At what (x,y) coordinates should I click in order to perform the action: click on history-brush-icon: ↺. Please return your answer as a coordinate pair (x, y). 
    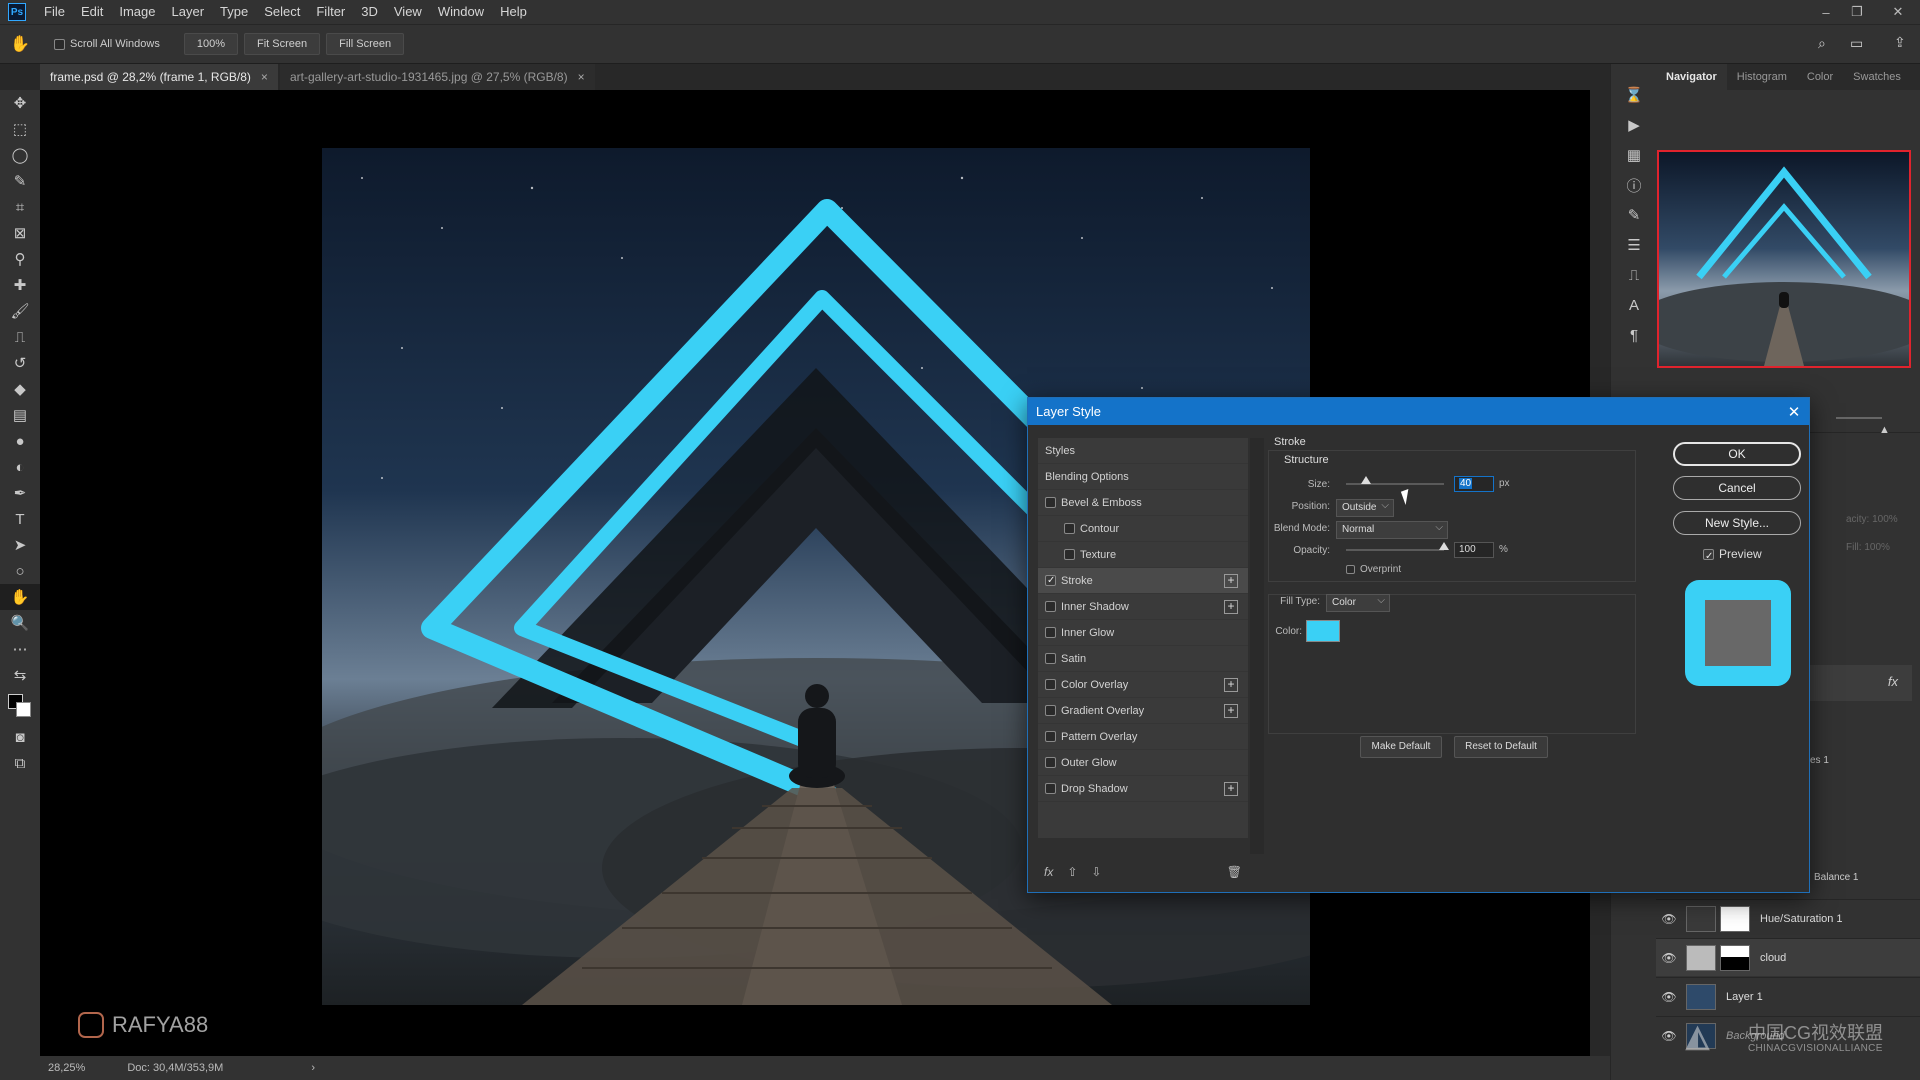
    Looking at the image, I should click on (20, 363).